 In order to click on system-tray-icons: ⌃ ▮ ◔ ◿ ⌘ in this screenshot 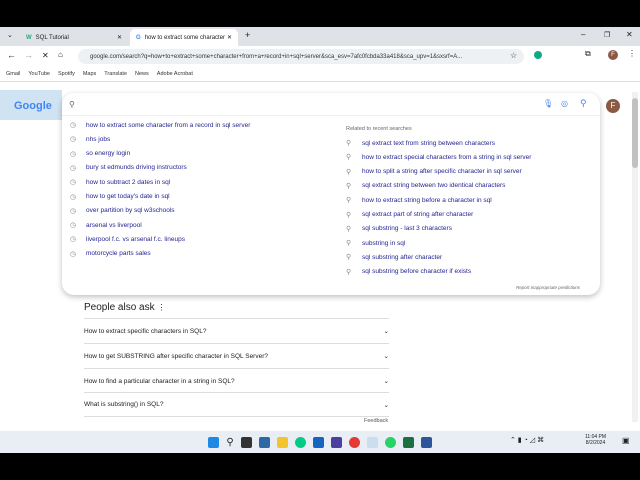, I will do `click(527, 440)`.